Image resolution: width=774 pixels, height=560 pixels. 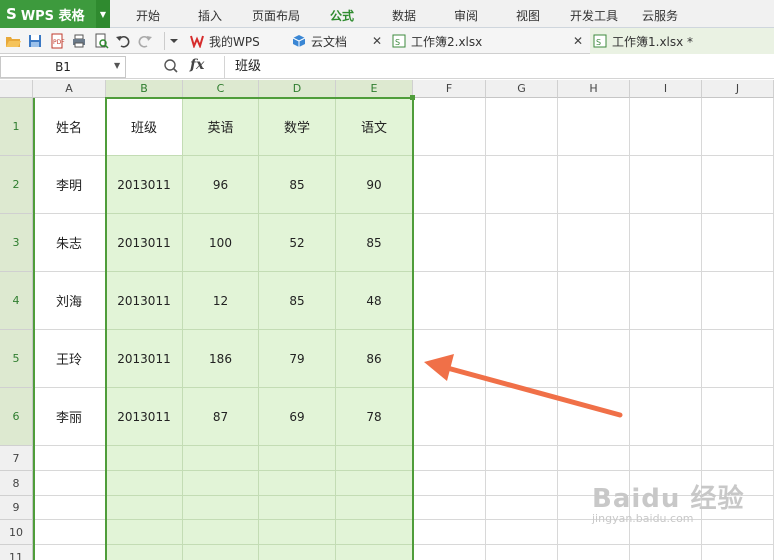 I want to click on cell-d3: 52, so click(x=297, y=243).